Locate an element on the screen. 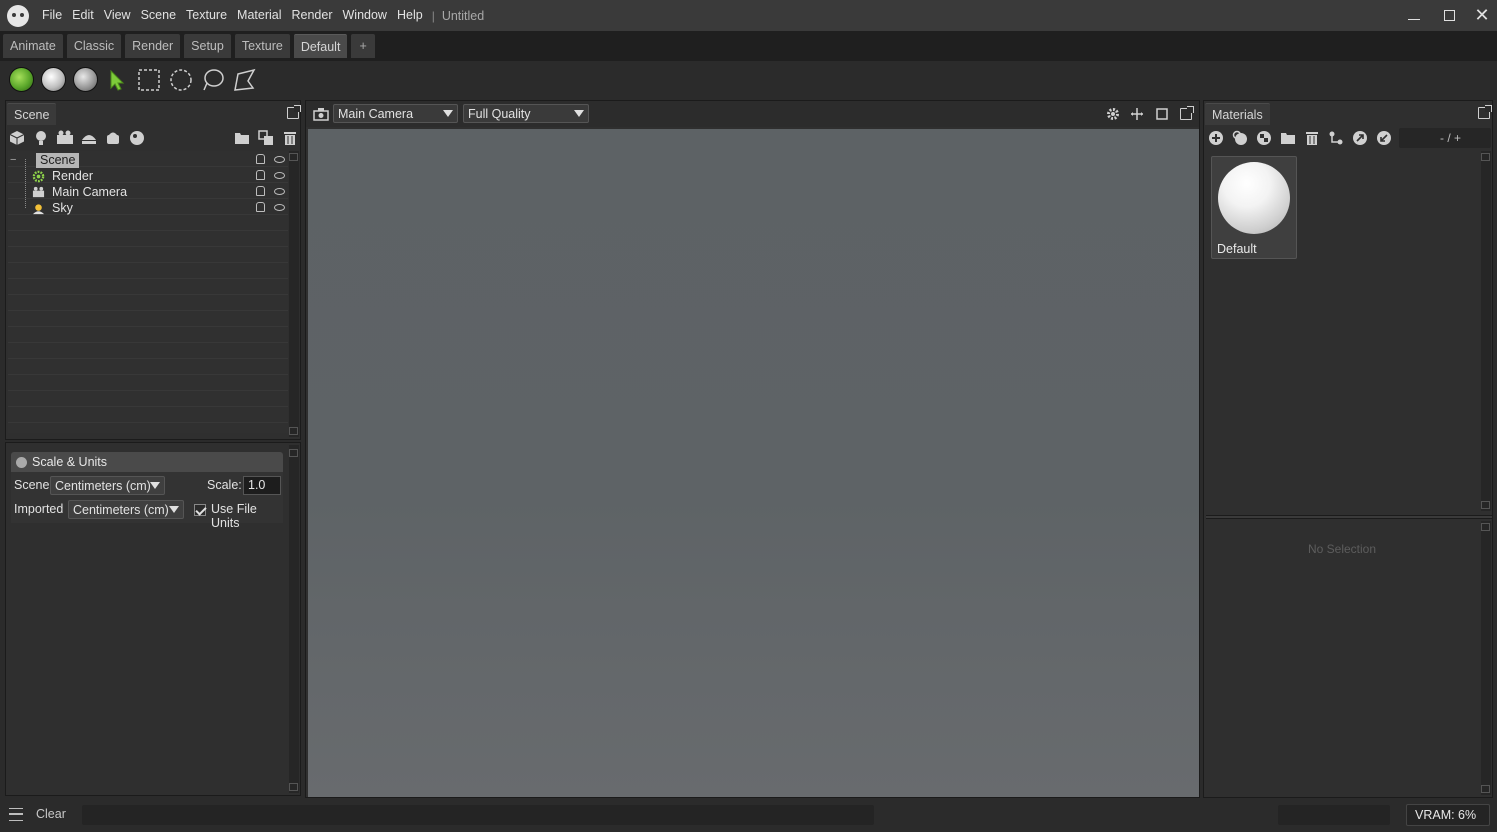 Image resolution: width=1497 pixels, height=832 pixels. duplicate-material-icon is located at coordinates (1240, 138).